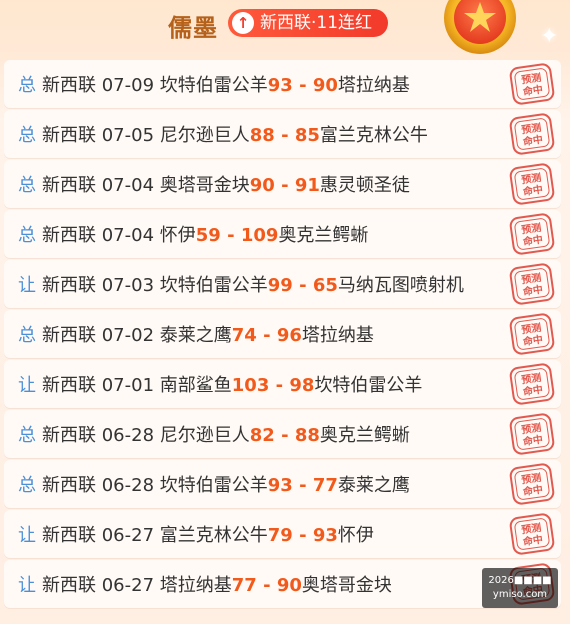  Describe the element at coordinates (373, 85) in the screenshot. I see `away-team: 塔拉纳基` at that location.